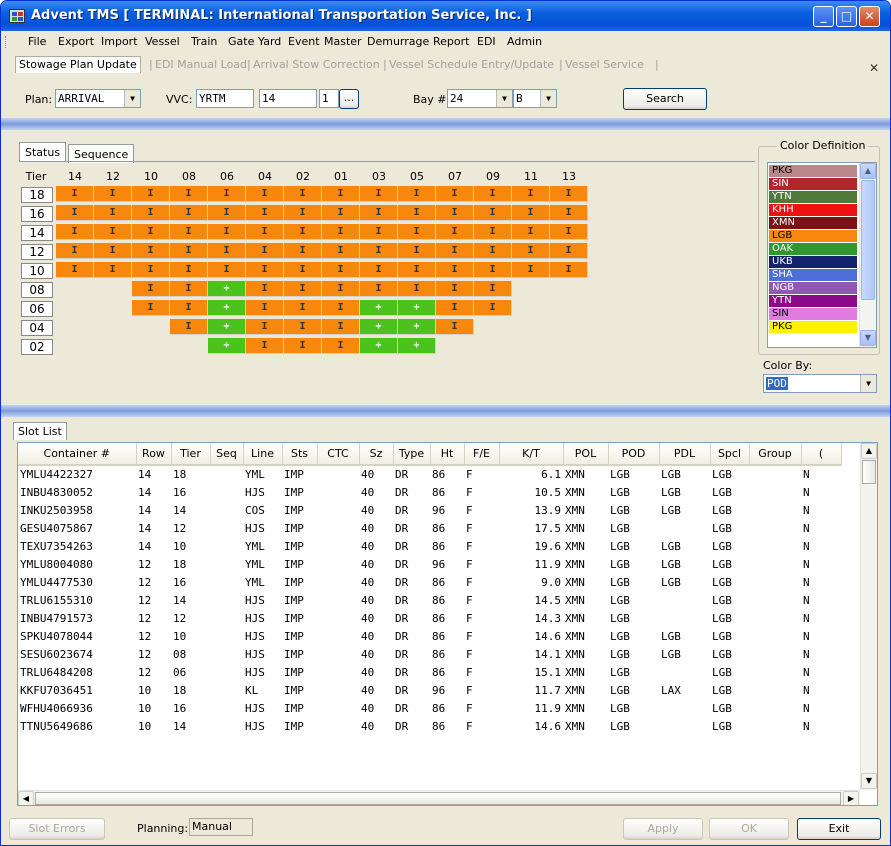  What do you see at coordinates (813, 288) in the screenshot?
I see `color-definition-item: NGB` at bounding box center [813, 288].